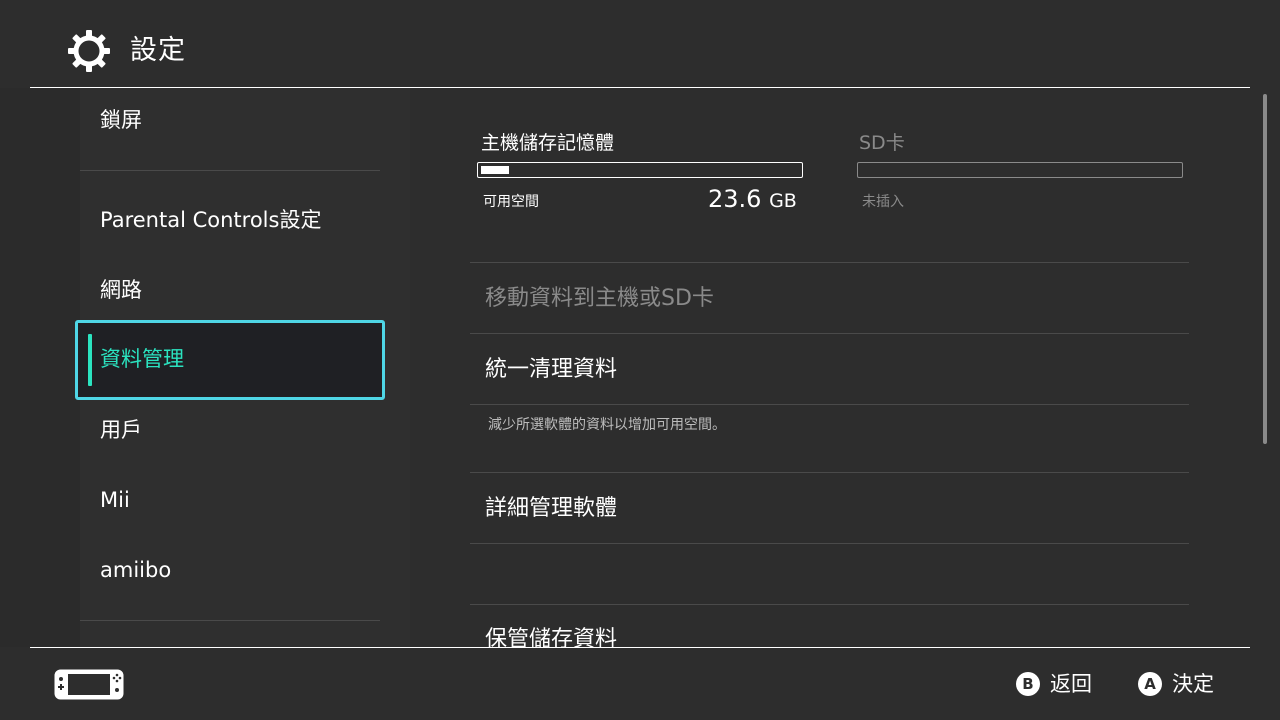 The width and height of the screenshot is (1280, 720). Describe the element at coordinates (883, 202) in the screenshot. I see `sd-card-status: 未插入` at that location.